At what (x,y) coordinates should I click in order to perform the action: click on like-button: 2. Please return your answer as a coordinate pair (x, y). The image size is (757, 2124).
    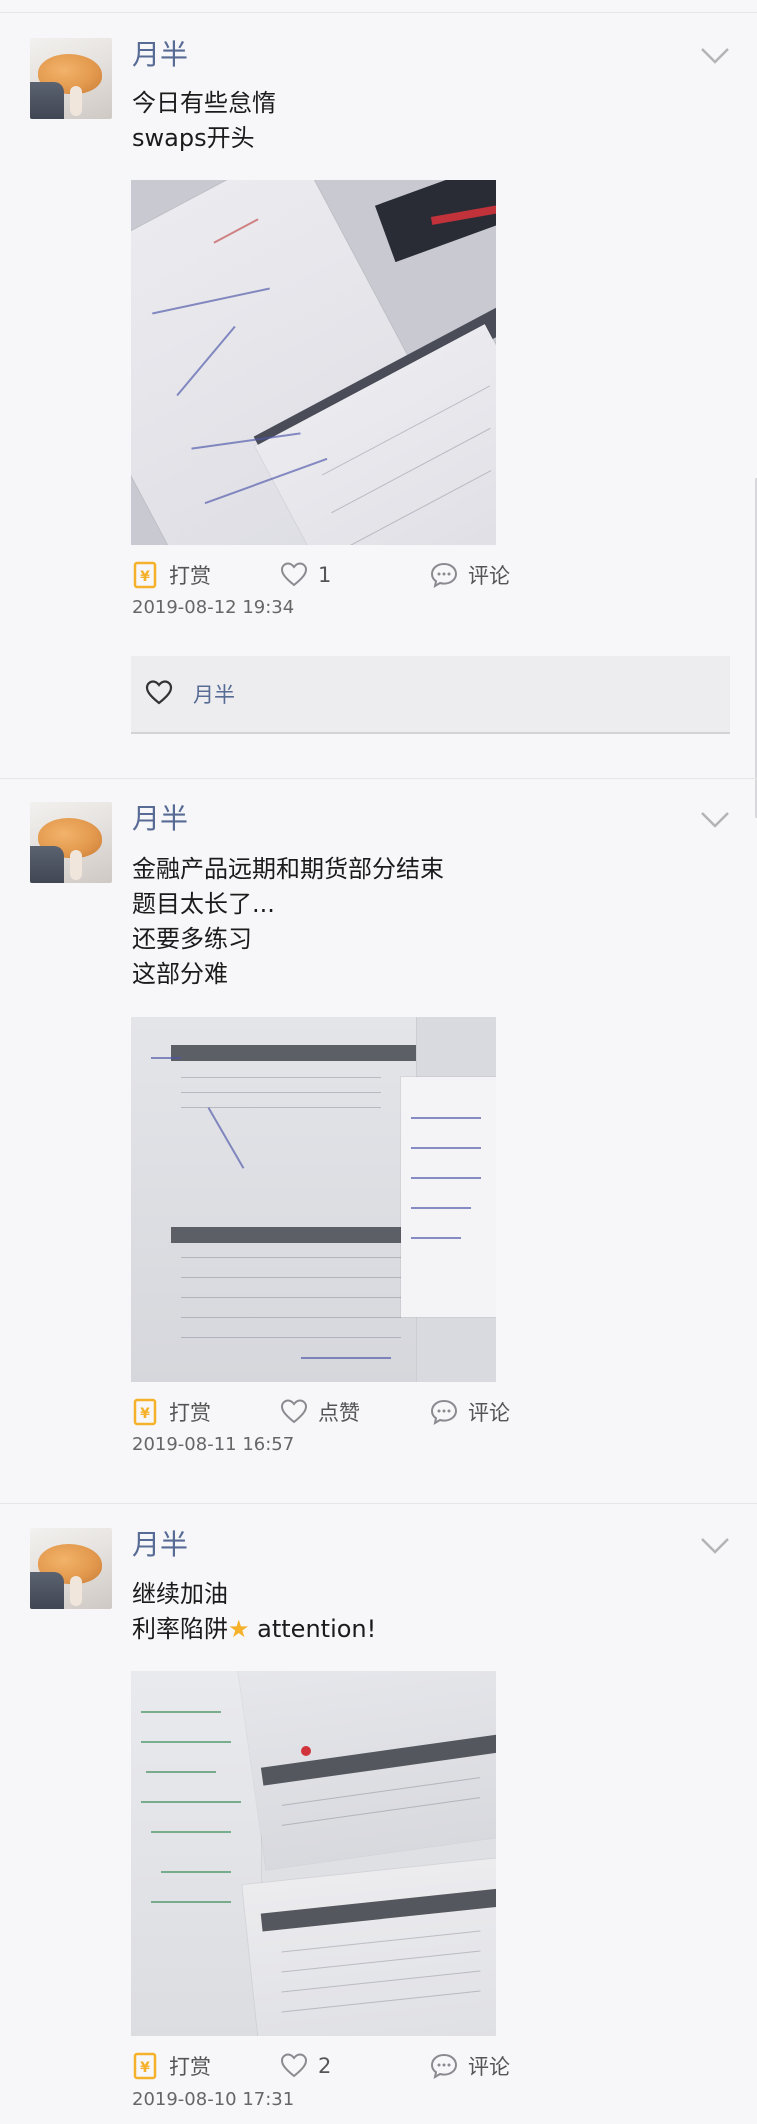
    Looking at the image, I should click on (305, 2066).